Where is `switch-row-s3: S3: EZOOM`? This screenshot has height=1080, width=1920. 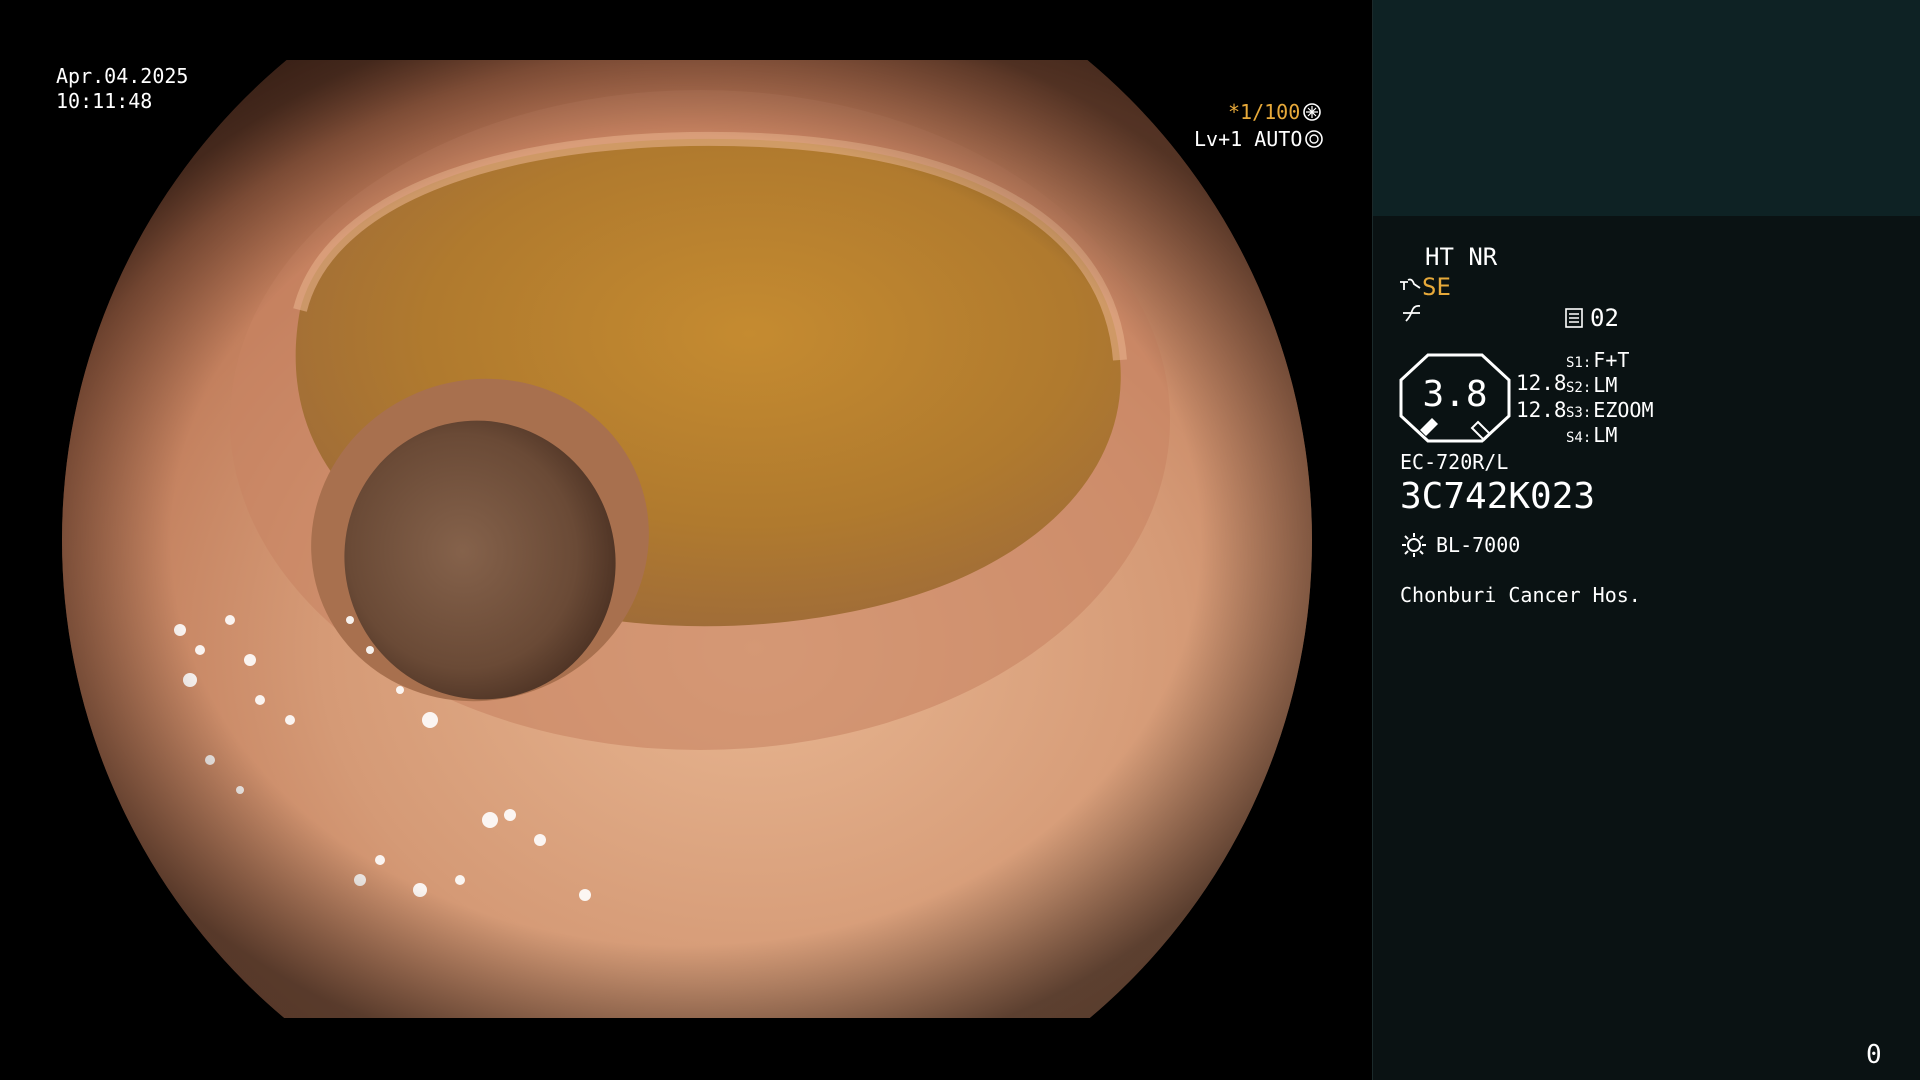 switch-row-s3: S3: EZOOM is located at coordinates (1610, 410).